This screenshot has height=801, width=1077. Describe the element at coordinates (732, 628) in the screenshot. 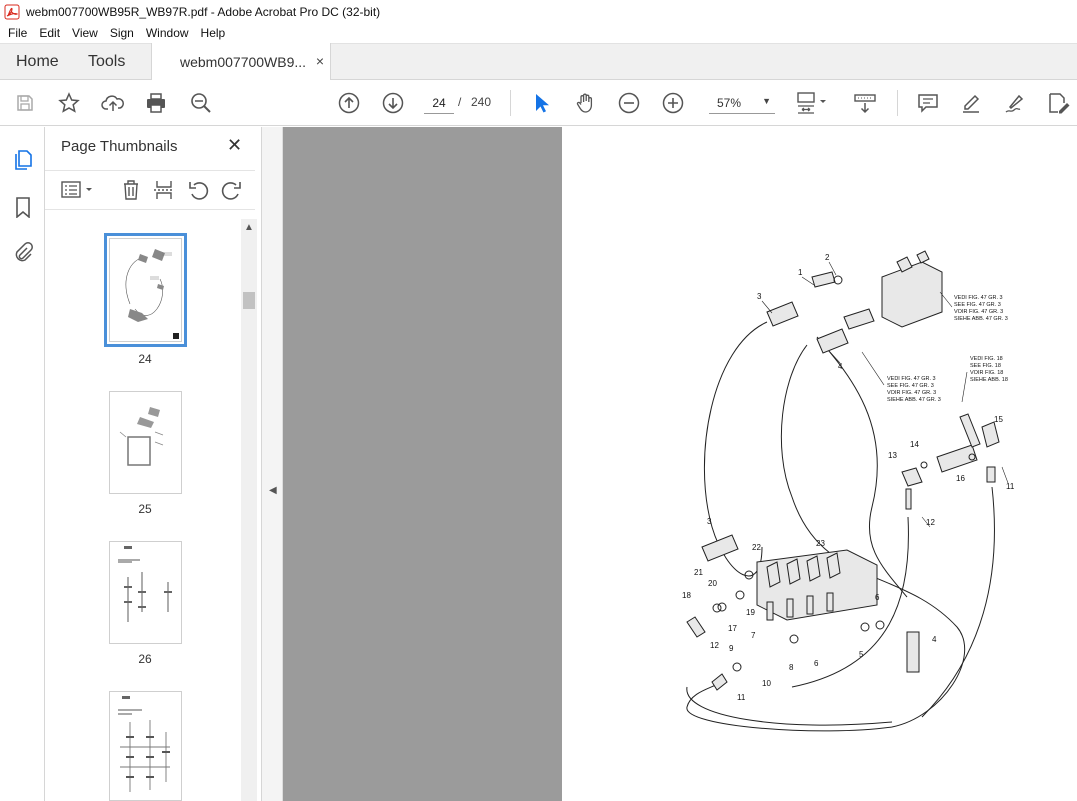

I see `callout-label: 17` at that location.